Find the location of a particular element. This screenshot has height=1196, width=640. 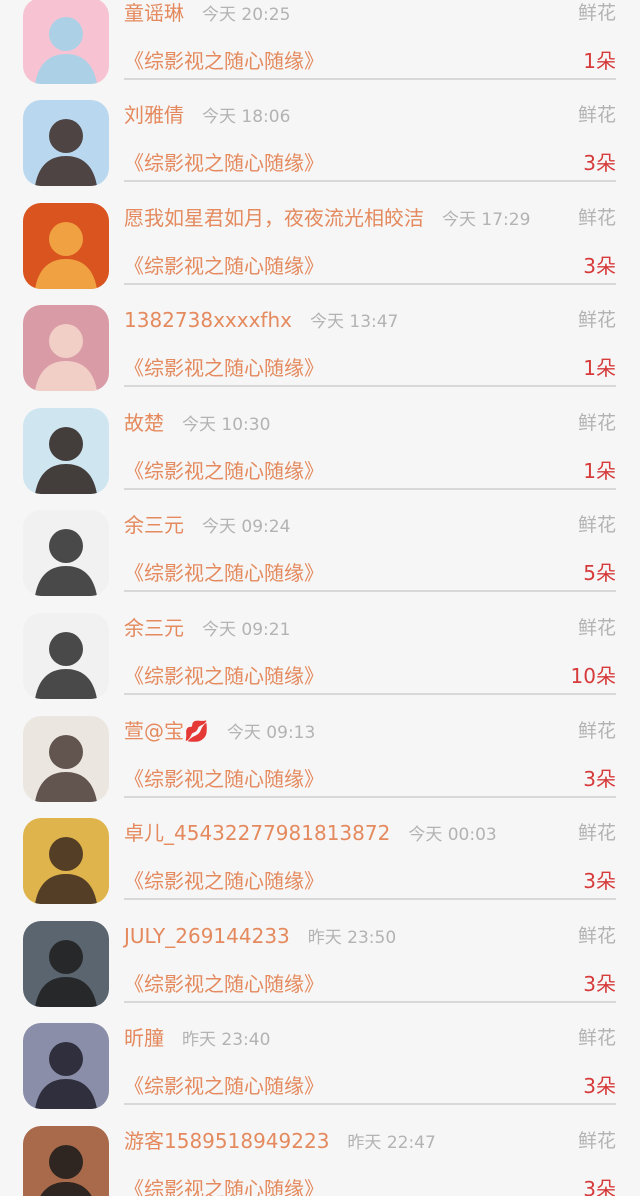

woman-portrait-avatar is located at coordinates (66, 143).